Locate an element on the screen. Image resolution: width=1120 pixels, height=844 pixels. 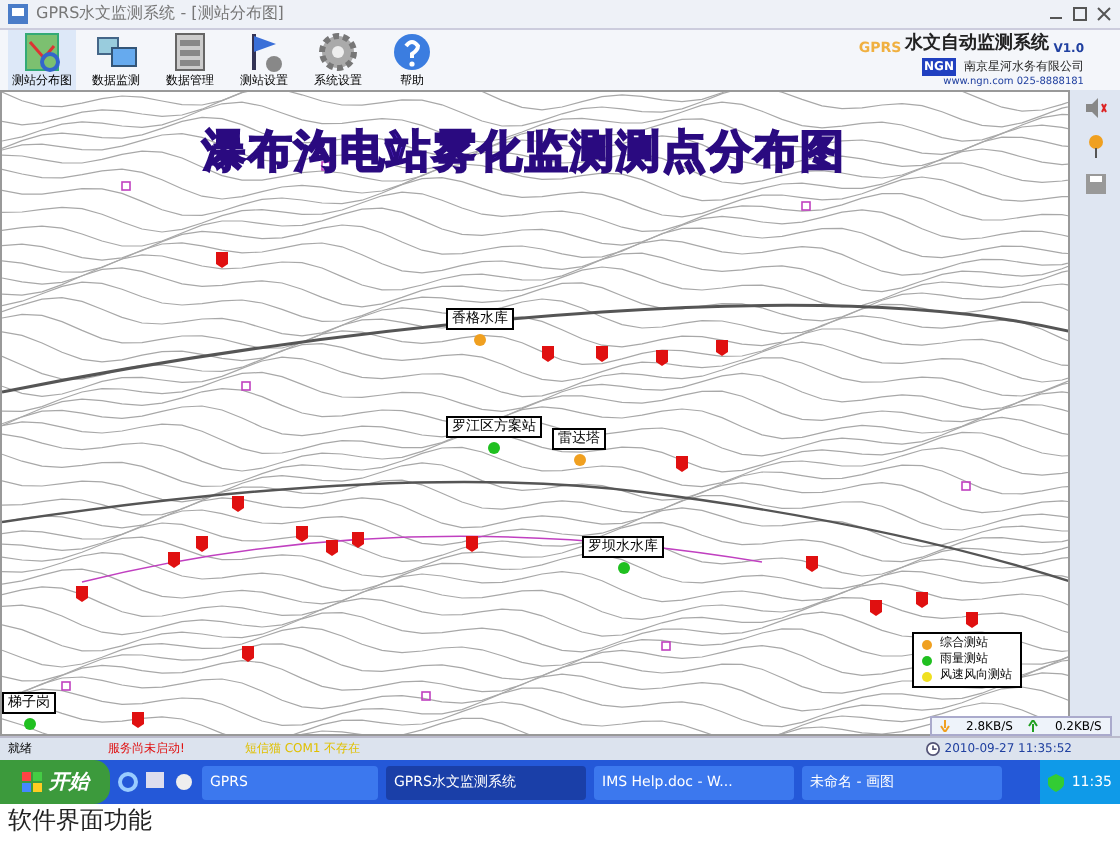
download-arrow-icon is located at coordinates (945, 726).